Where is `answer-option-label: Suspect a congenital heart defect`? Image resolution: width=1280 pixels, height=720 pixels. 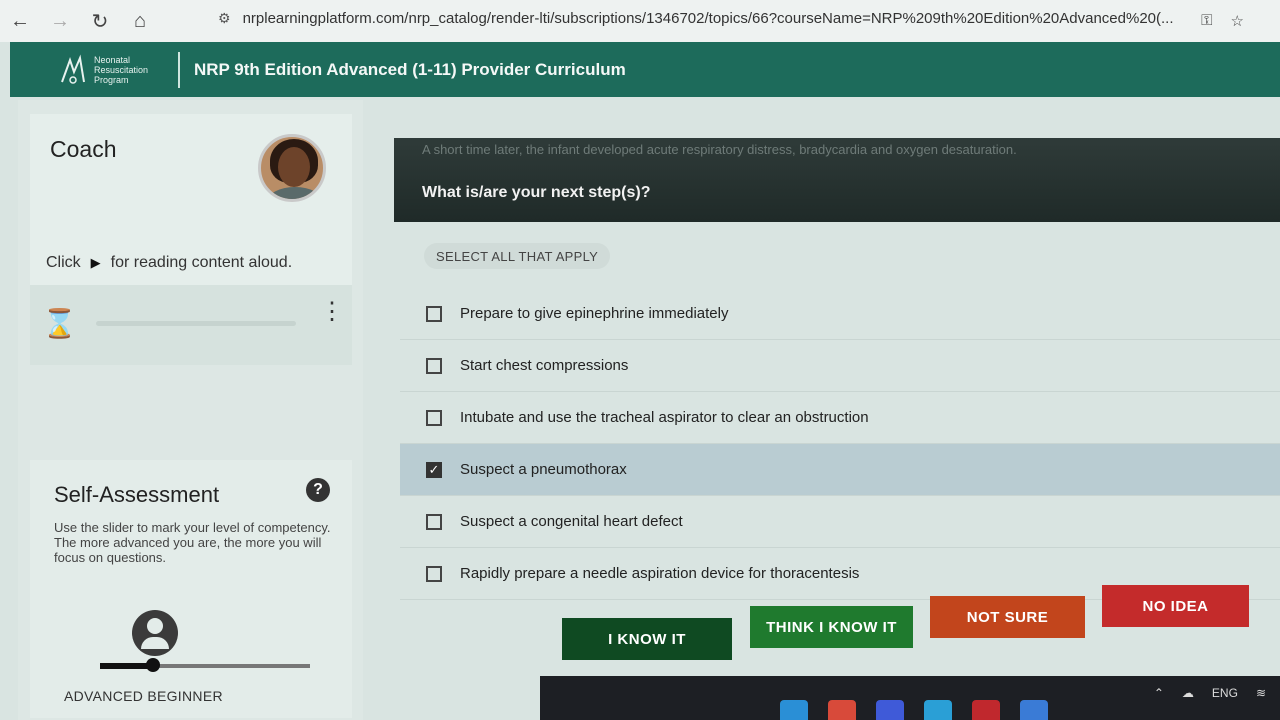
answer-option-label: Suspect a congenital heart defect is located at coordinates (571, 521).